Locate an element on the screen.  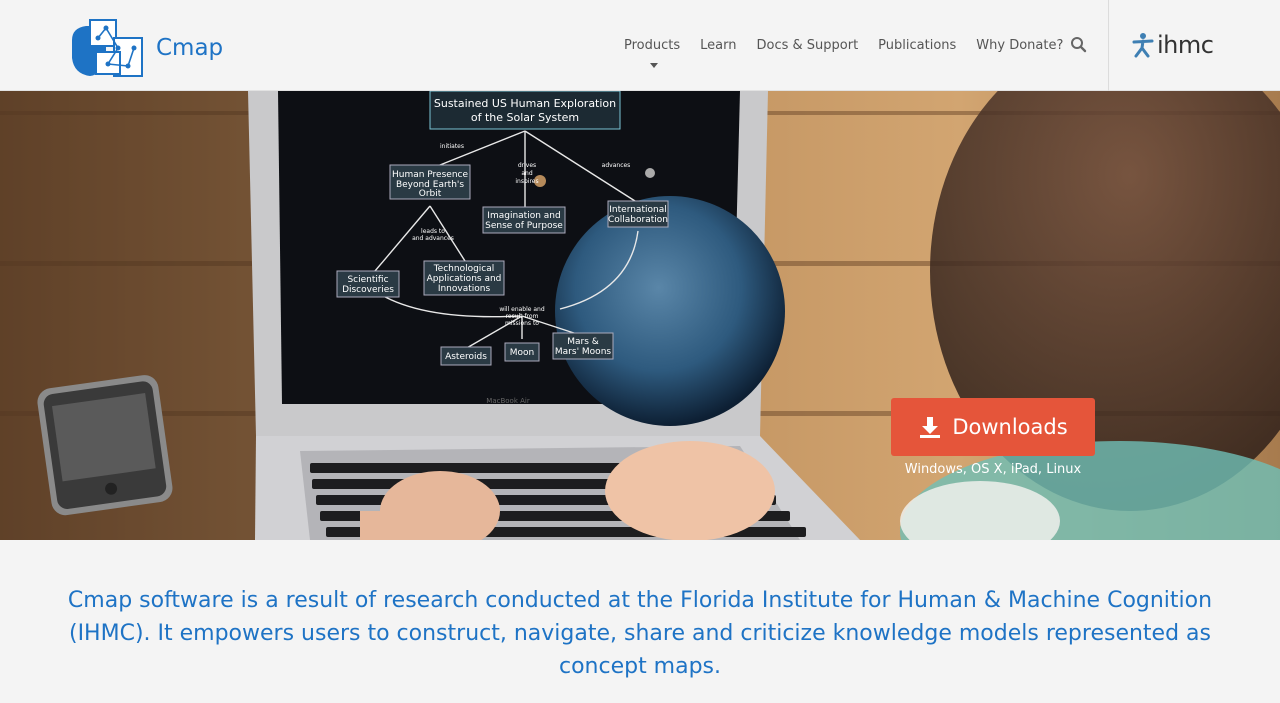
search-icon is located at coordinates (1079, 45).